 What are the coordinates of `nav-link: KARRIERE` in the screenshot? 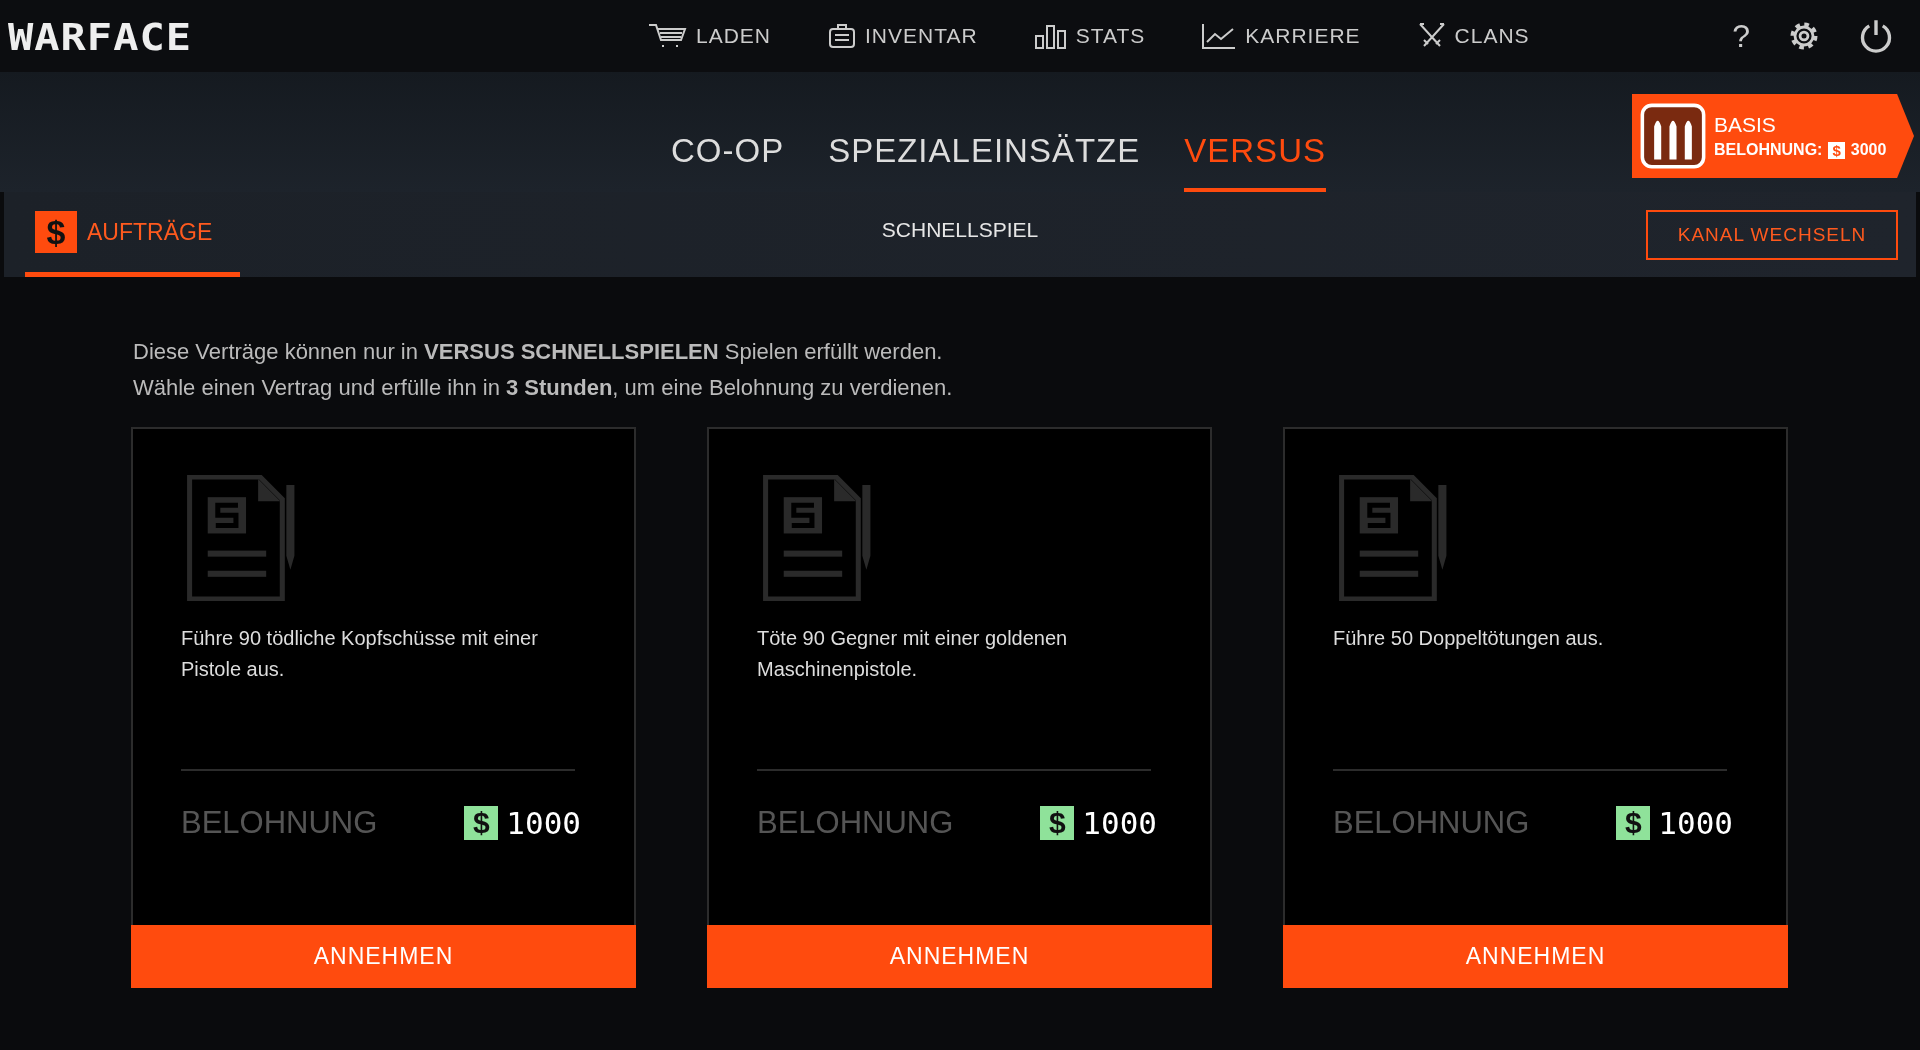 It's located at (1281, 36).